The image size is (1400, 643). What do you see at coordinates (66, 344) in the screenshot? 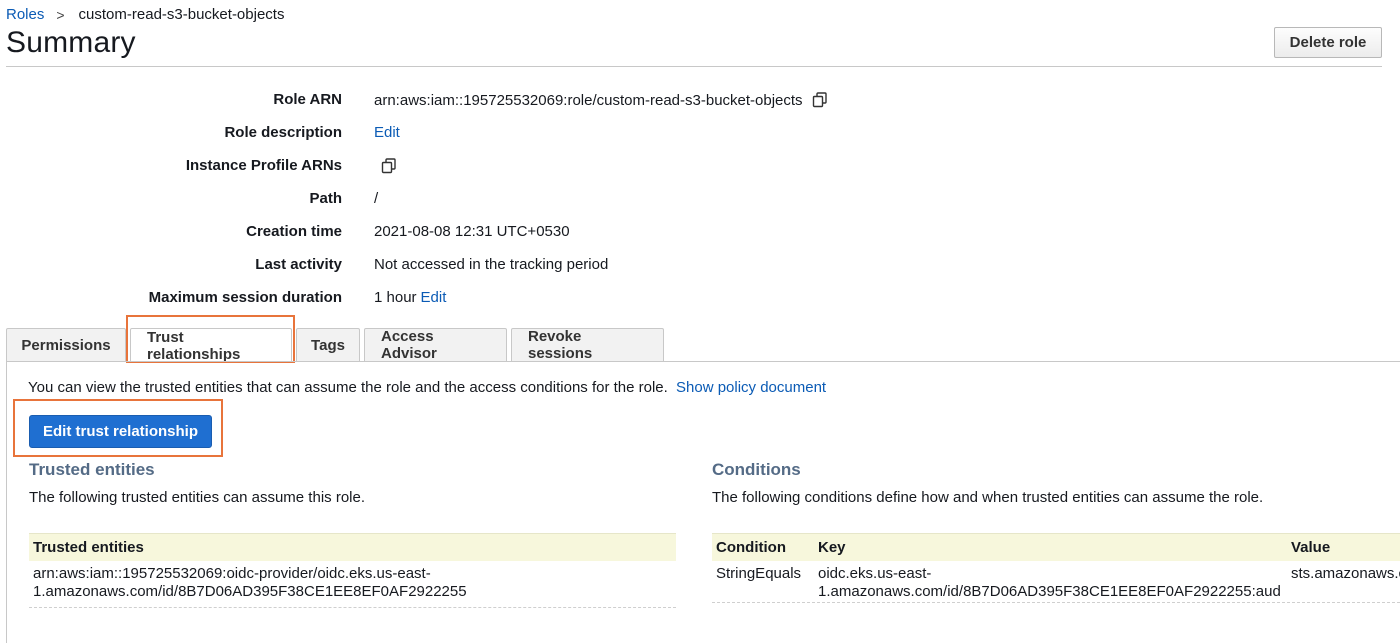
I see `tab-permissions: Permissions` at bounding box center [66, 344].